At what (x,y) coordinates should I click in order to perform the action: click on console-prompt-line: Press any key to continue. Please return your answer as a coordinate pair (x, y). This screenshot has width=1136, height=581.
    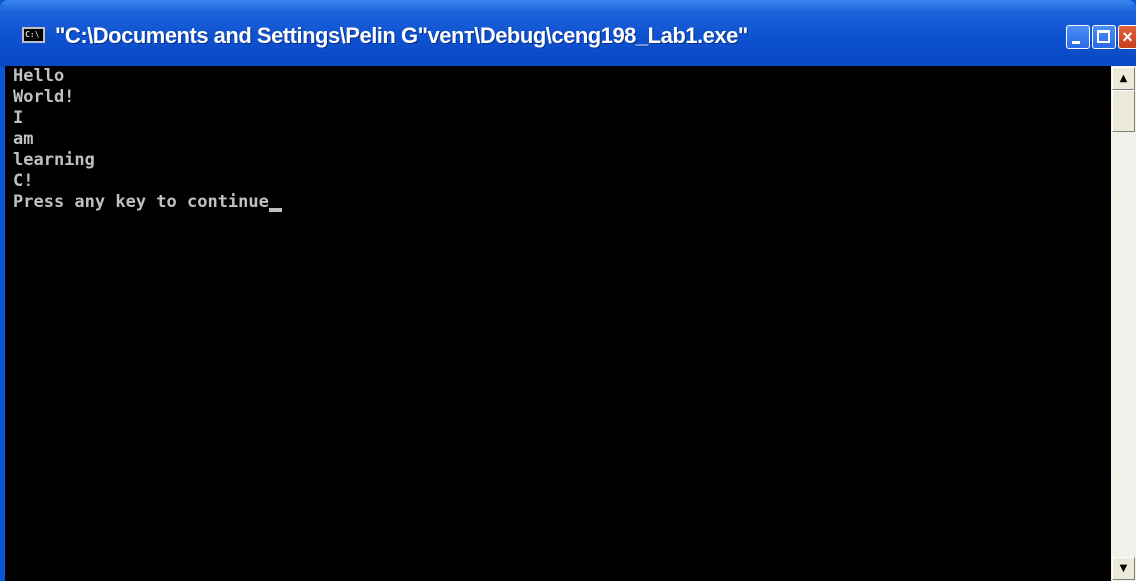
    Looking at the image, I should click on (141, 202).